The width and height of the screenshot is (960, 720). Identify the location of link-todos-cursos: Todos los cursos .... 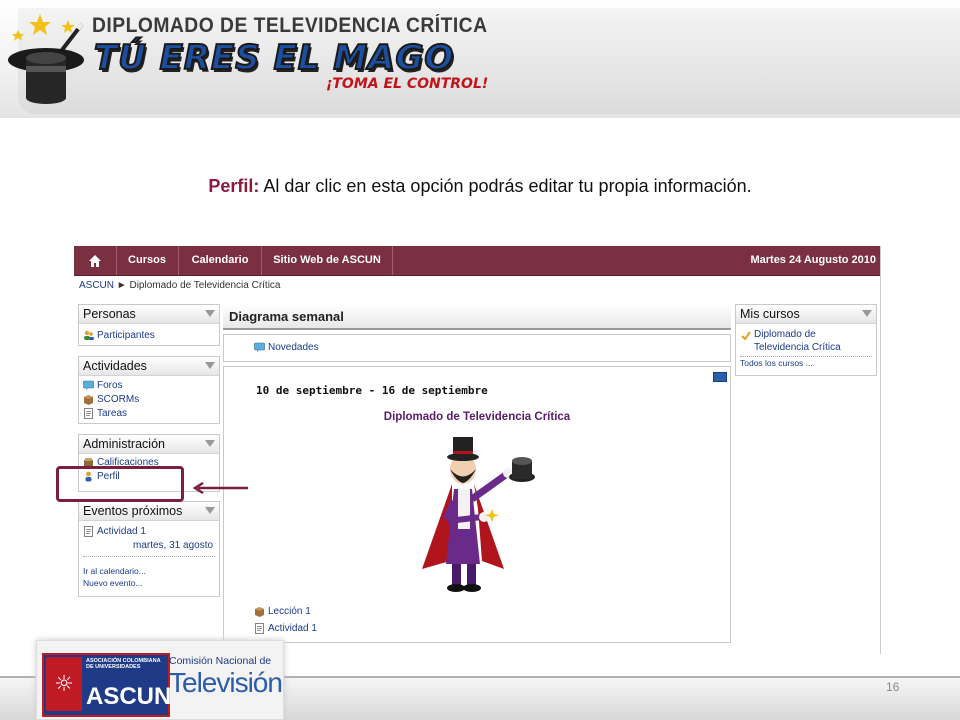
(776, 363).